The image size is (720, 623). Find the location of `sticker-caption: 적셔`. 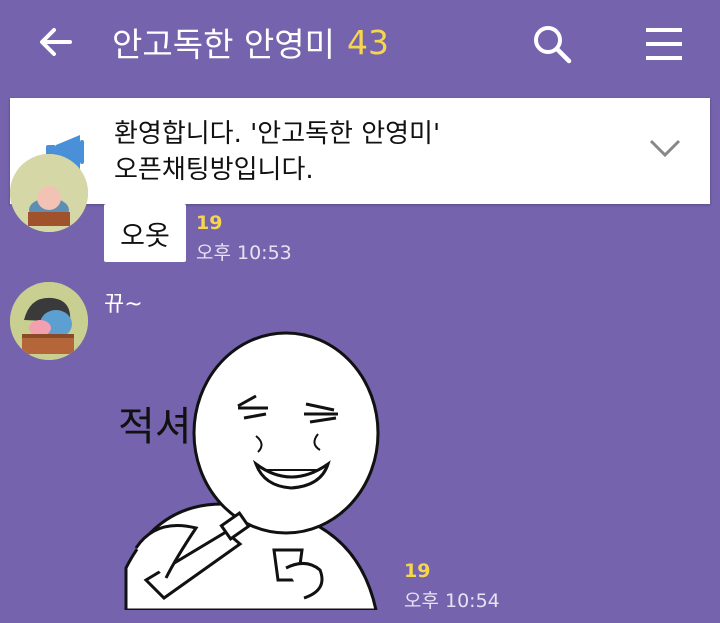

sticker-caption: 적셔 is located at coordinates (155, 427).